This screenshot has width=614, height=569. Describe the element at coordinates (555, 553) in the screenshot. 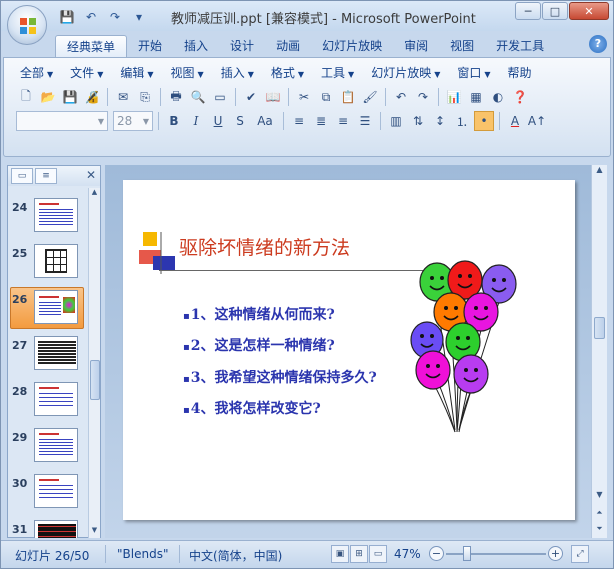

I see `zoom-in-button: +` at that location.